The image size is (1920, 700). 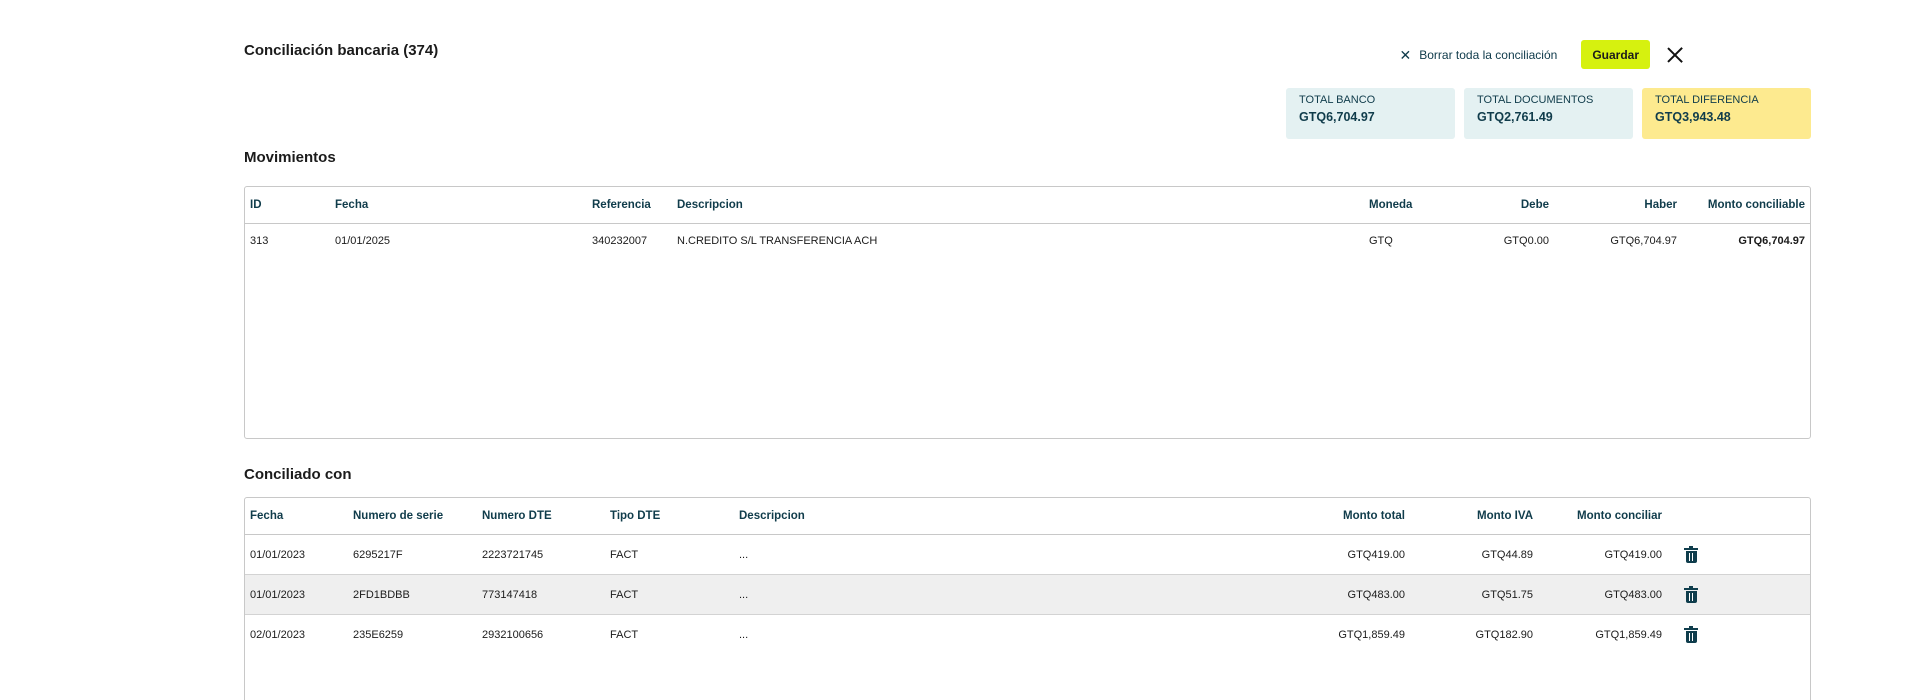 I want to click on close-small-icon: ✕, so click(x=1405, y=54).